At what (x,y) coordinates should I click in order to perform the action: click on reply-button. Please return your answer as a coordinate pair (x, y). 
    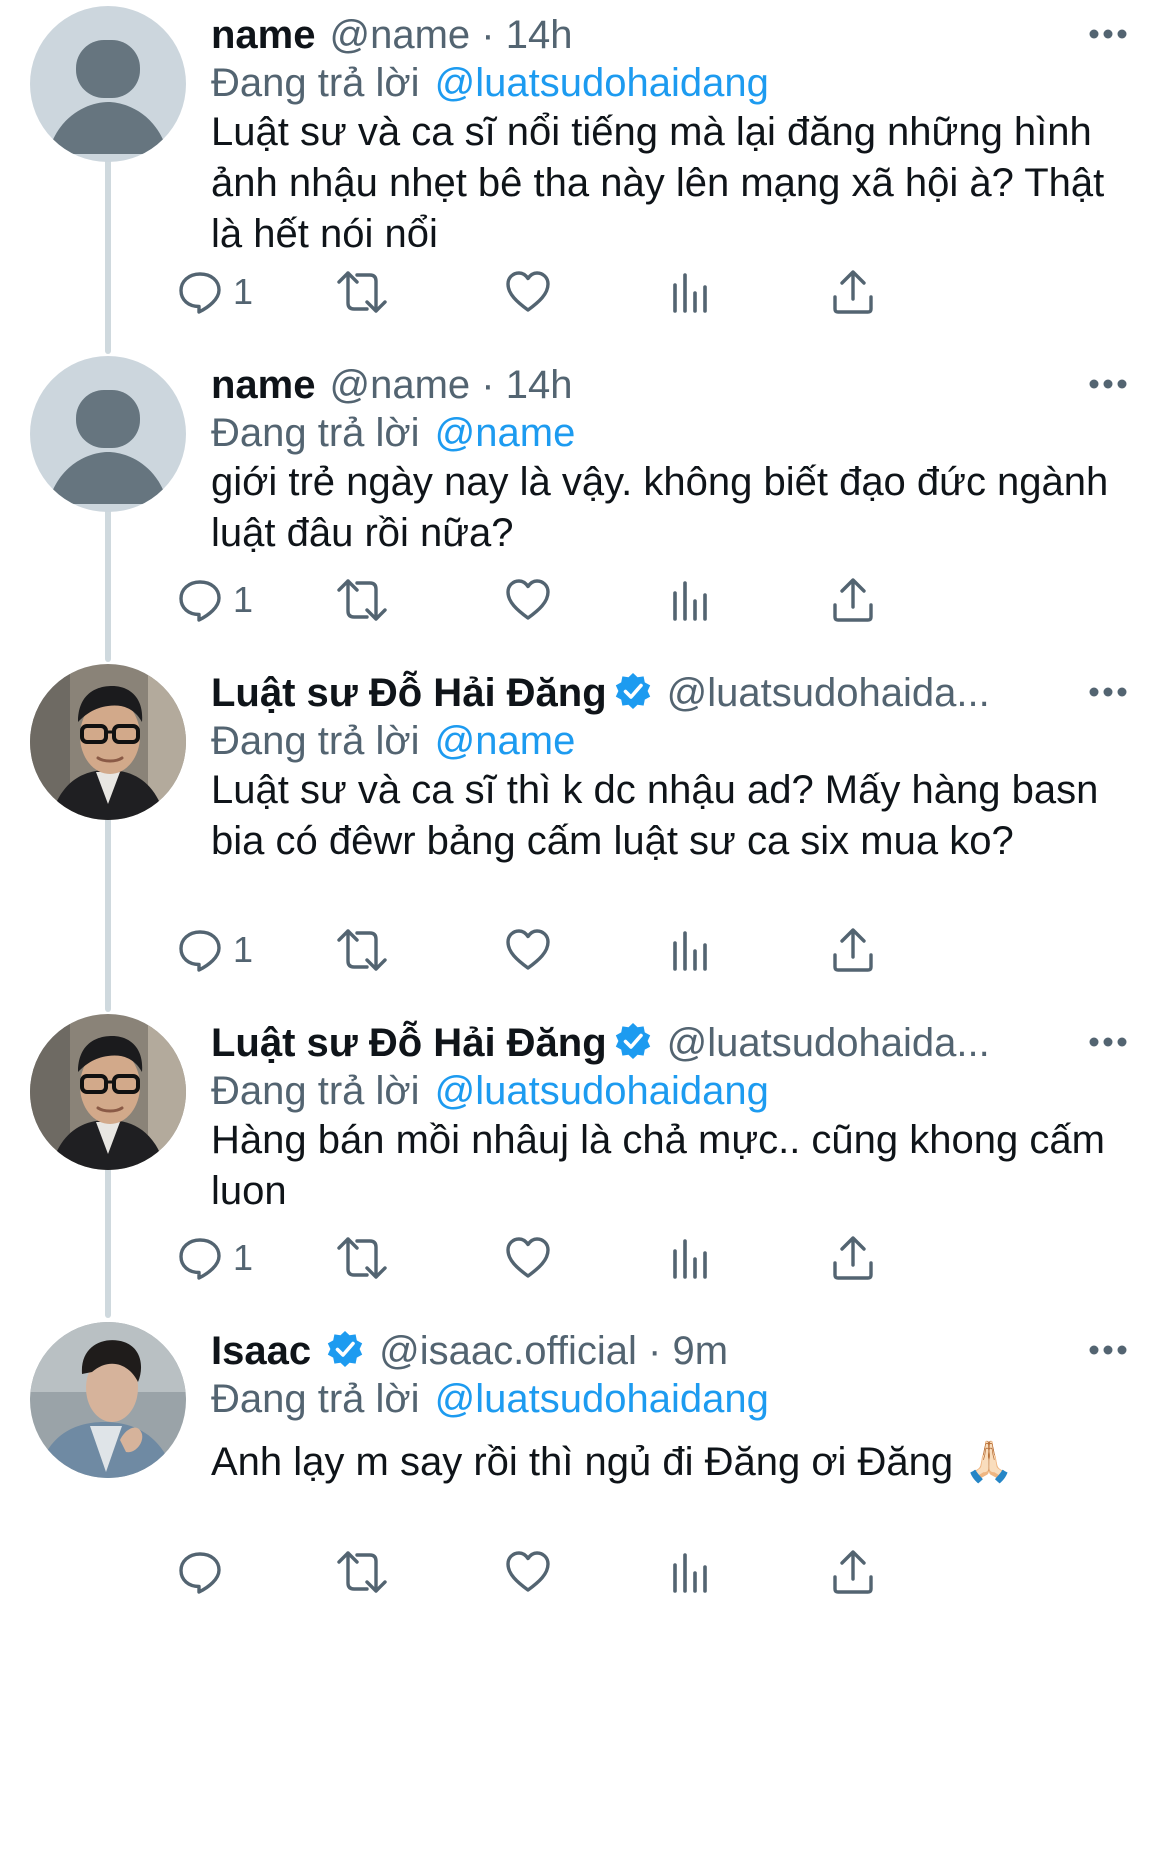
    Looking at the image, I should click on (205, 1572).